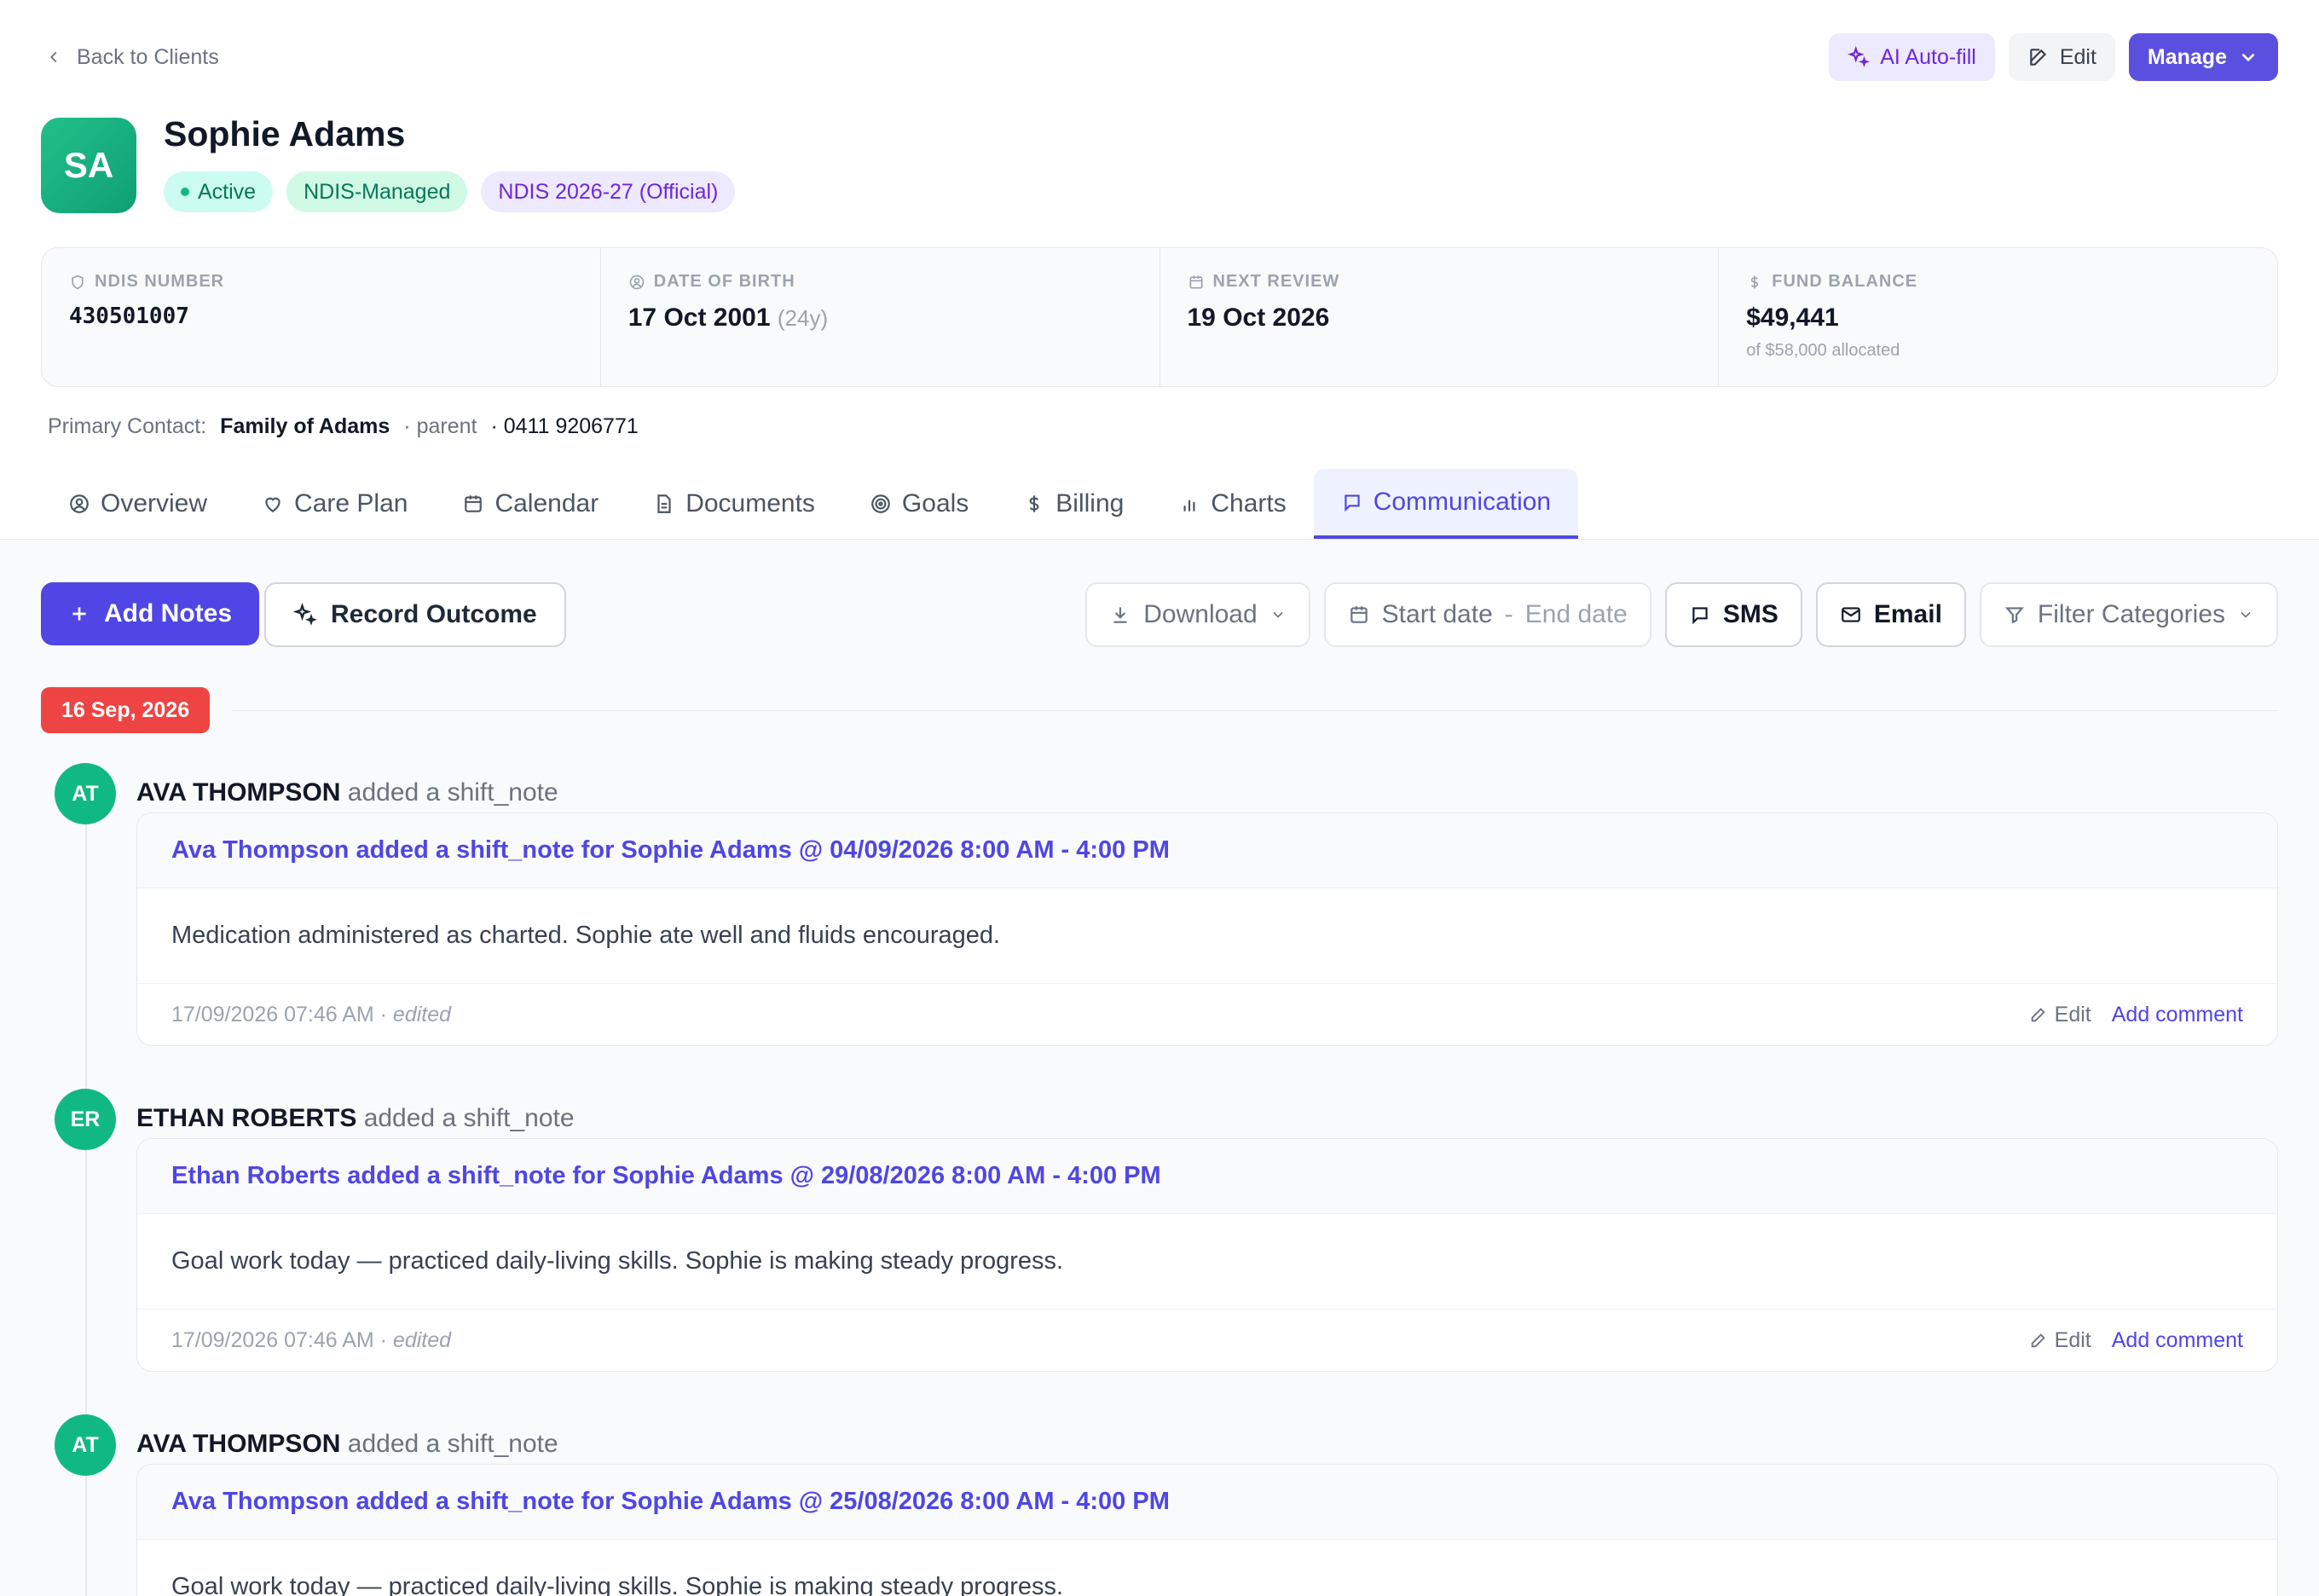 Image resolution: width=2319 pixels, height=1596 pixels. I want to click on author-avatar: ER, so click(85, 1119).